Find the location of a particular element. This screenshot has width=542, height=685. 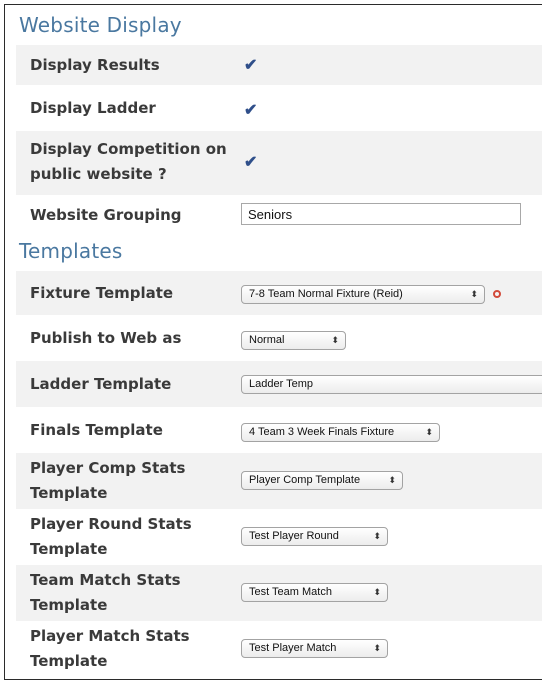

player-comp-stats-value: Player Comp Template is located at coordinates (305, 480).